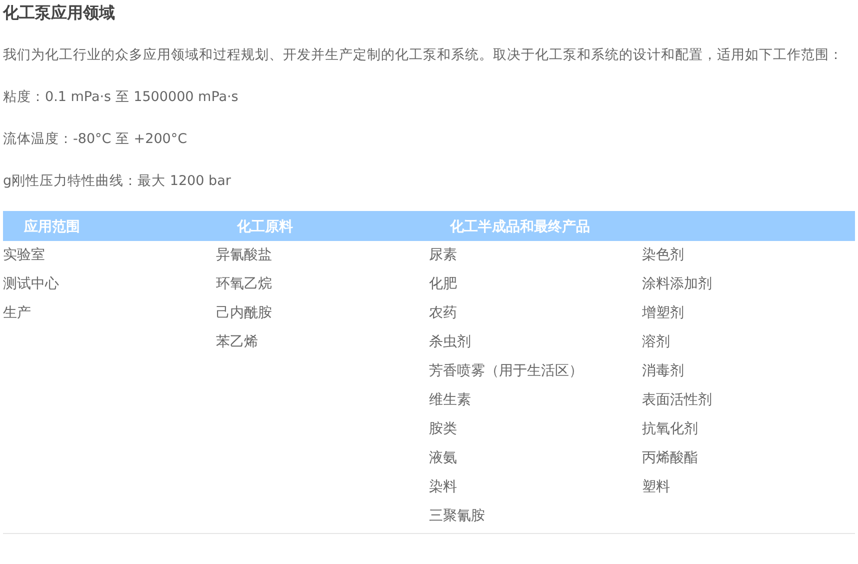 The height and width of the screenshot is (564, 858). I want to click on table-cell: 胺类, so click(443, 429).